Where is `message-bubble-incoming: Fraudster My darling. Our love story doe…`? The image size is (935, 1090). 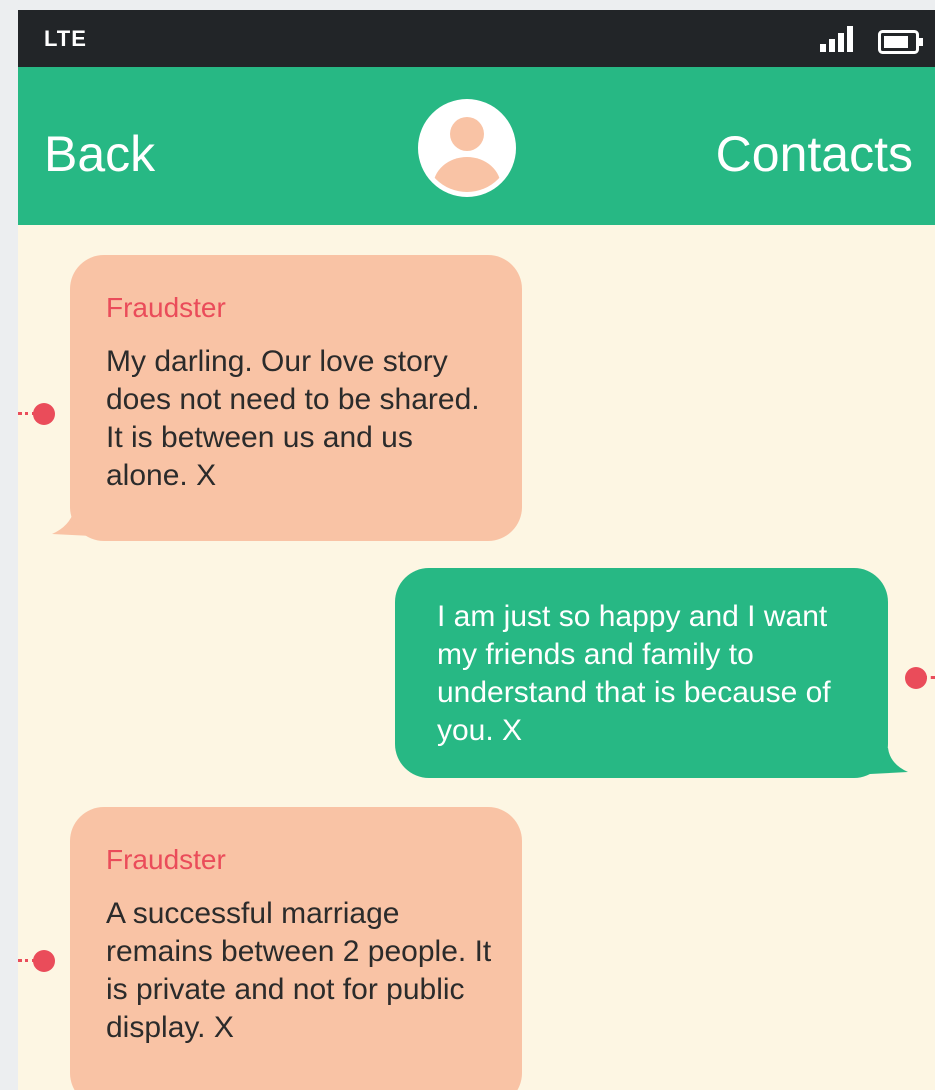
message-bubble-incoming: Fraudster My darling. Our love story doe… is located at coordinates (296, 398).